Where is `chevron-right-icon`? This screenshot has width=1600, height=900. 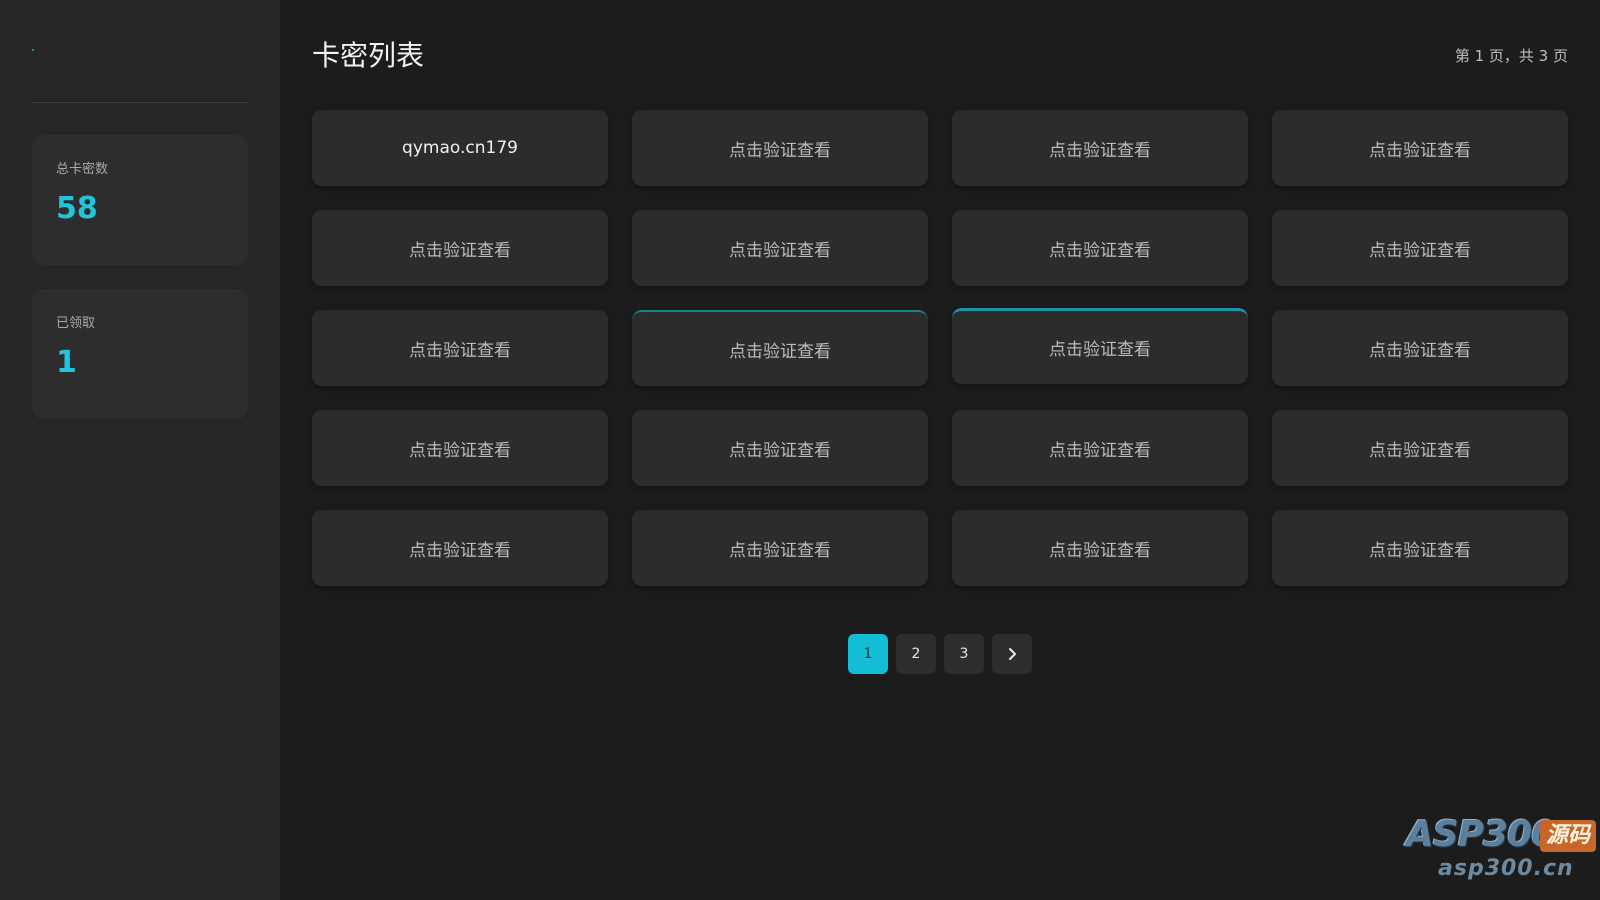 chevron-right-icon is located at coordinates (1012, 654).